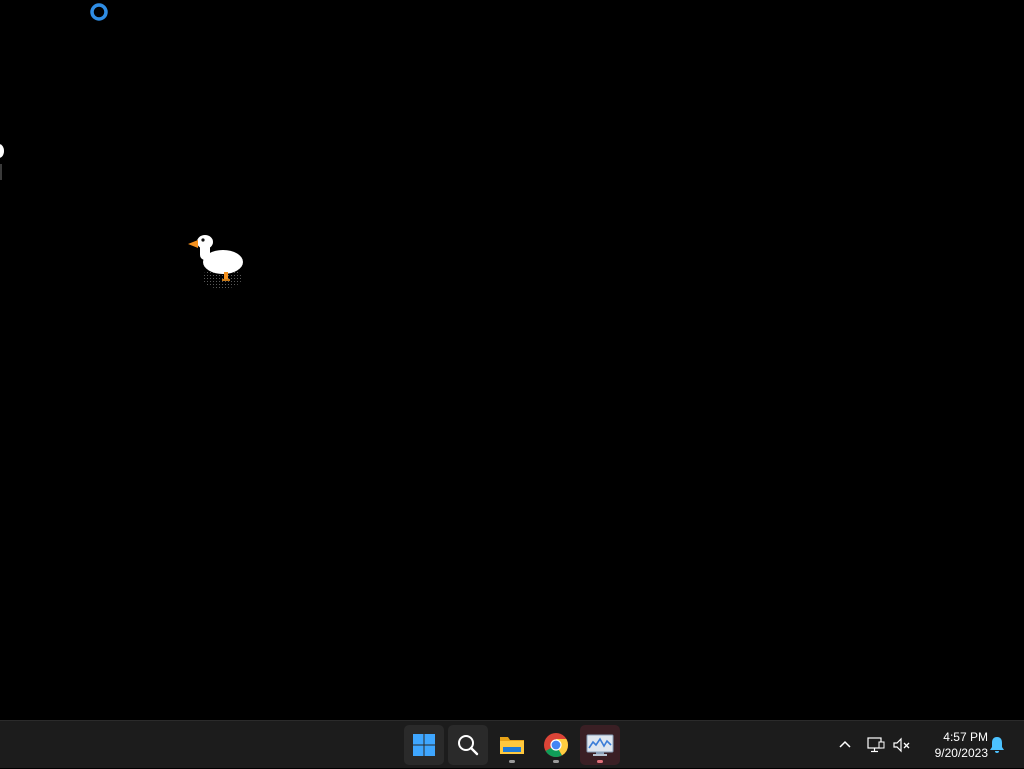 The image size is (1024, 769). I want to click on network-icon, so click(876, 745).